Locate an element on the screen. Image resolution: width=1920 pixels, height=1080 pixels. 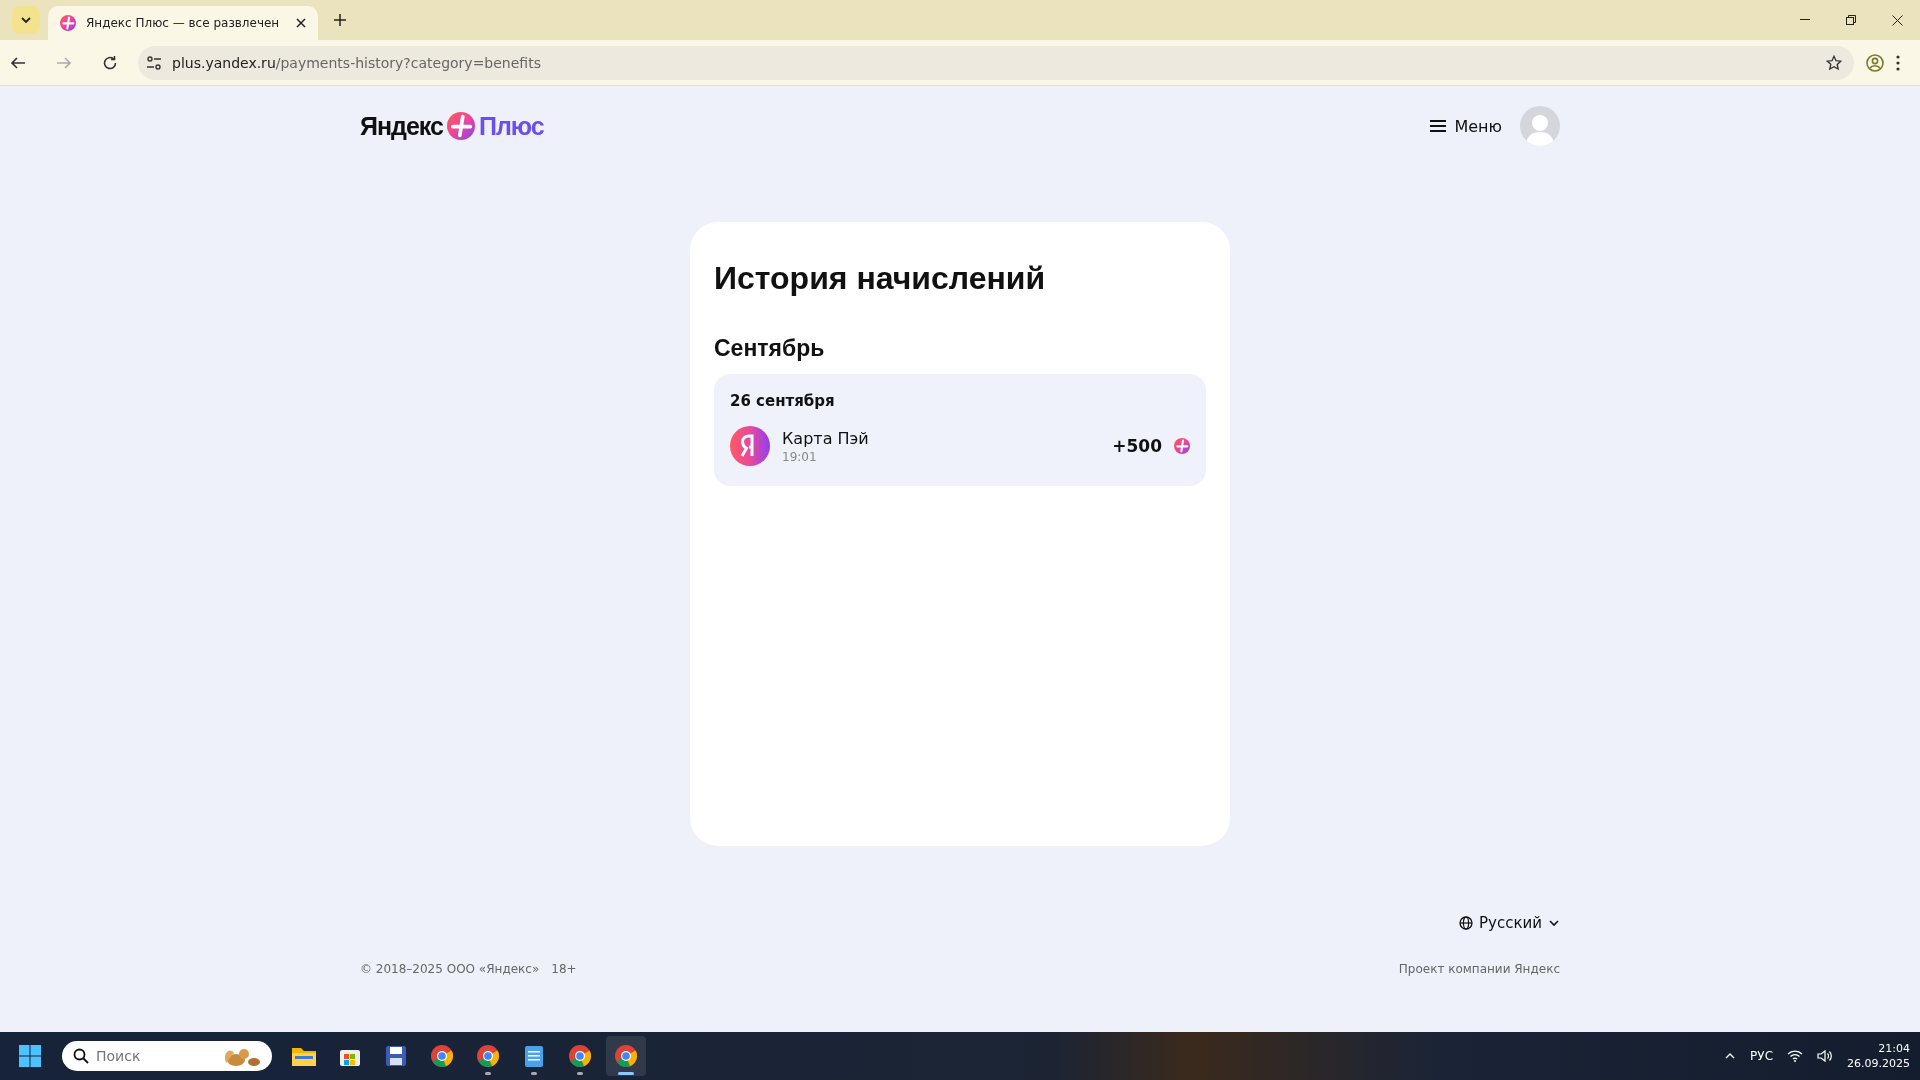
clock-time: 21:04 is located at coordinates (1894, 1048).